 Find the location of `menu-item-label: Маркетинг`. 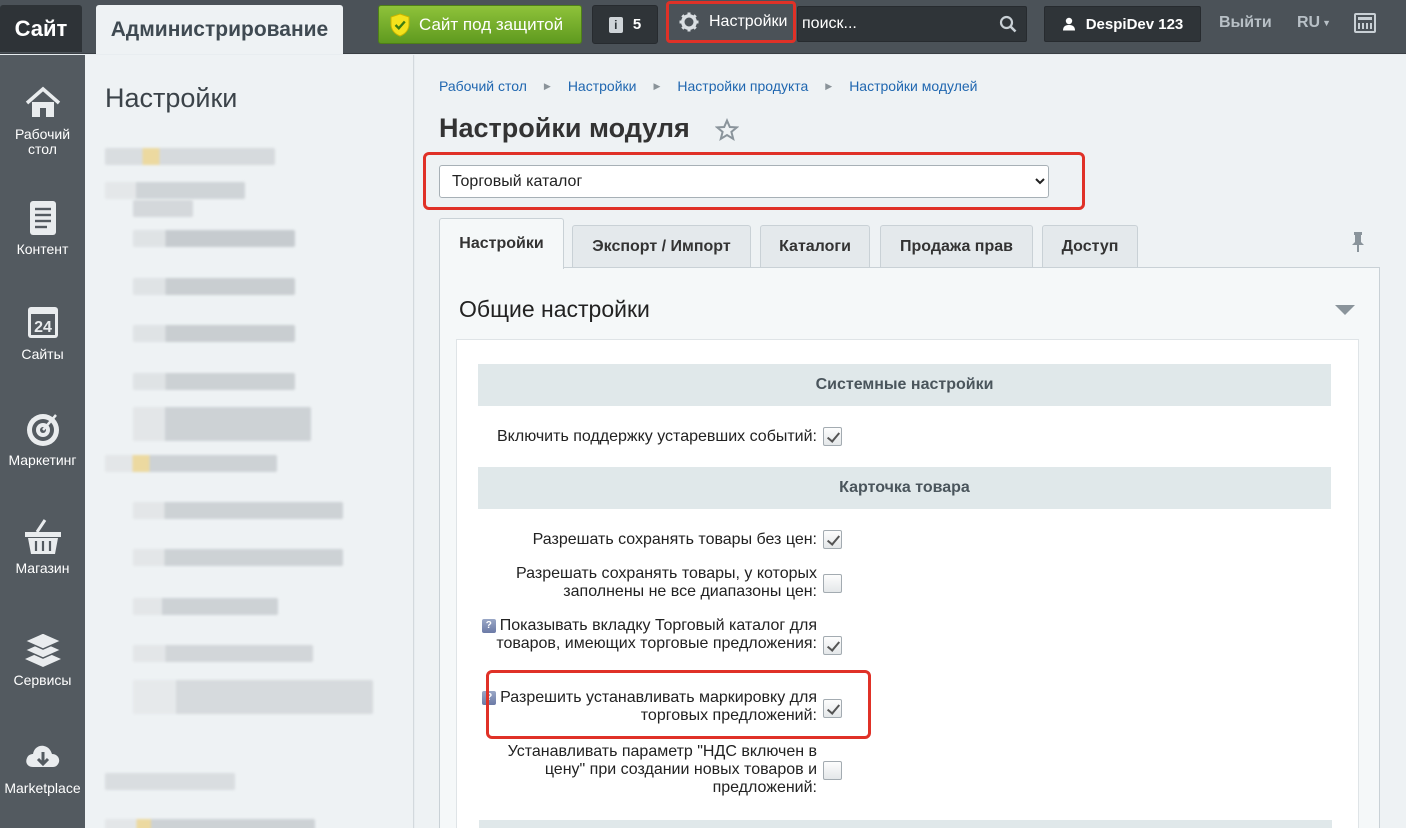

menu-item-label: Маркетинг is located at coordinates (42, 460).